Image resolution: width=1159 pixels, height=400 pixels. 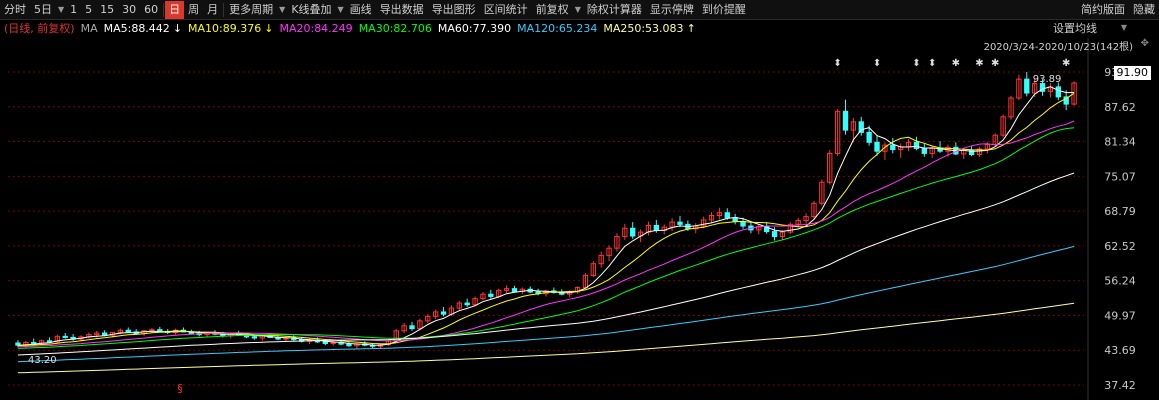 I want to click on y-tick-label: 75.07, so click(x=1120, y=176).